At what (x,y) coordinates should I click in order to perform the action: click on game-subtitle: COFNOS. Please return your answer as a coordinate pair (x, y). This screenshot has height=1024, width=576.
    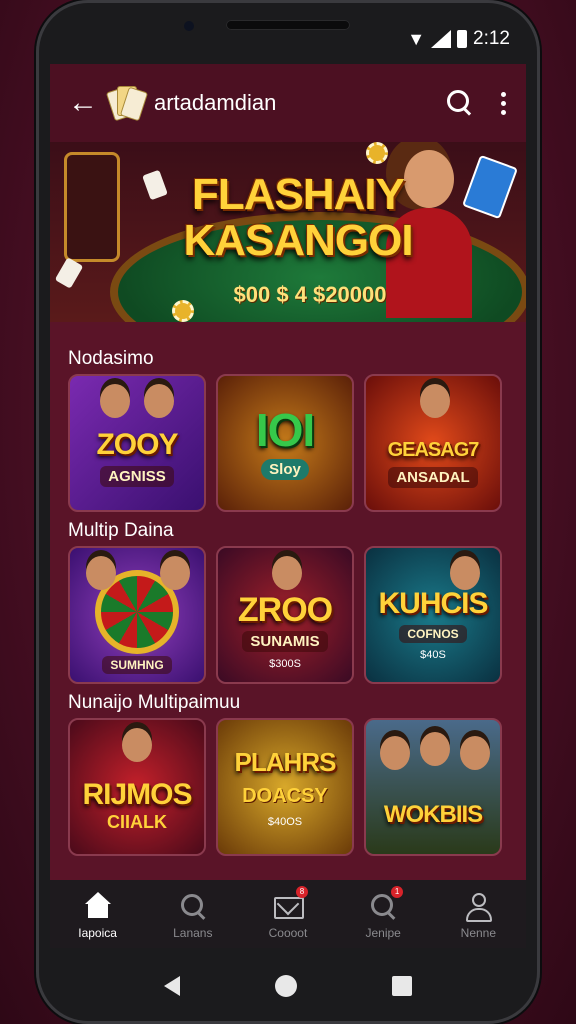
    Looking at the image, I should click on (433, 634).